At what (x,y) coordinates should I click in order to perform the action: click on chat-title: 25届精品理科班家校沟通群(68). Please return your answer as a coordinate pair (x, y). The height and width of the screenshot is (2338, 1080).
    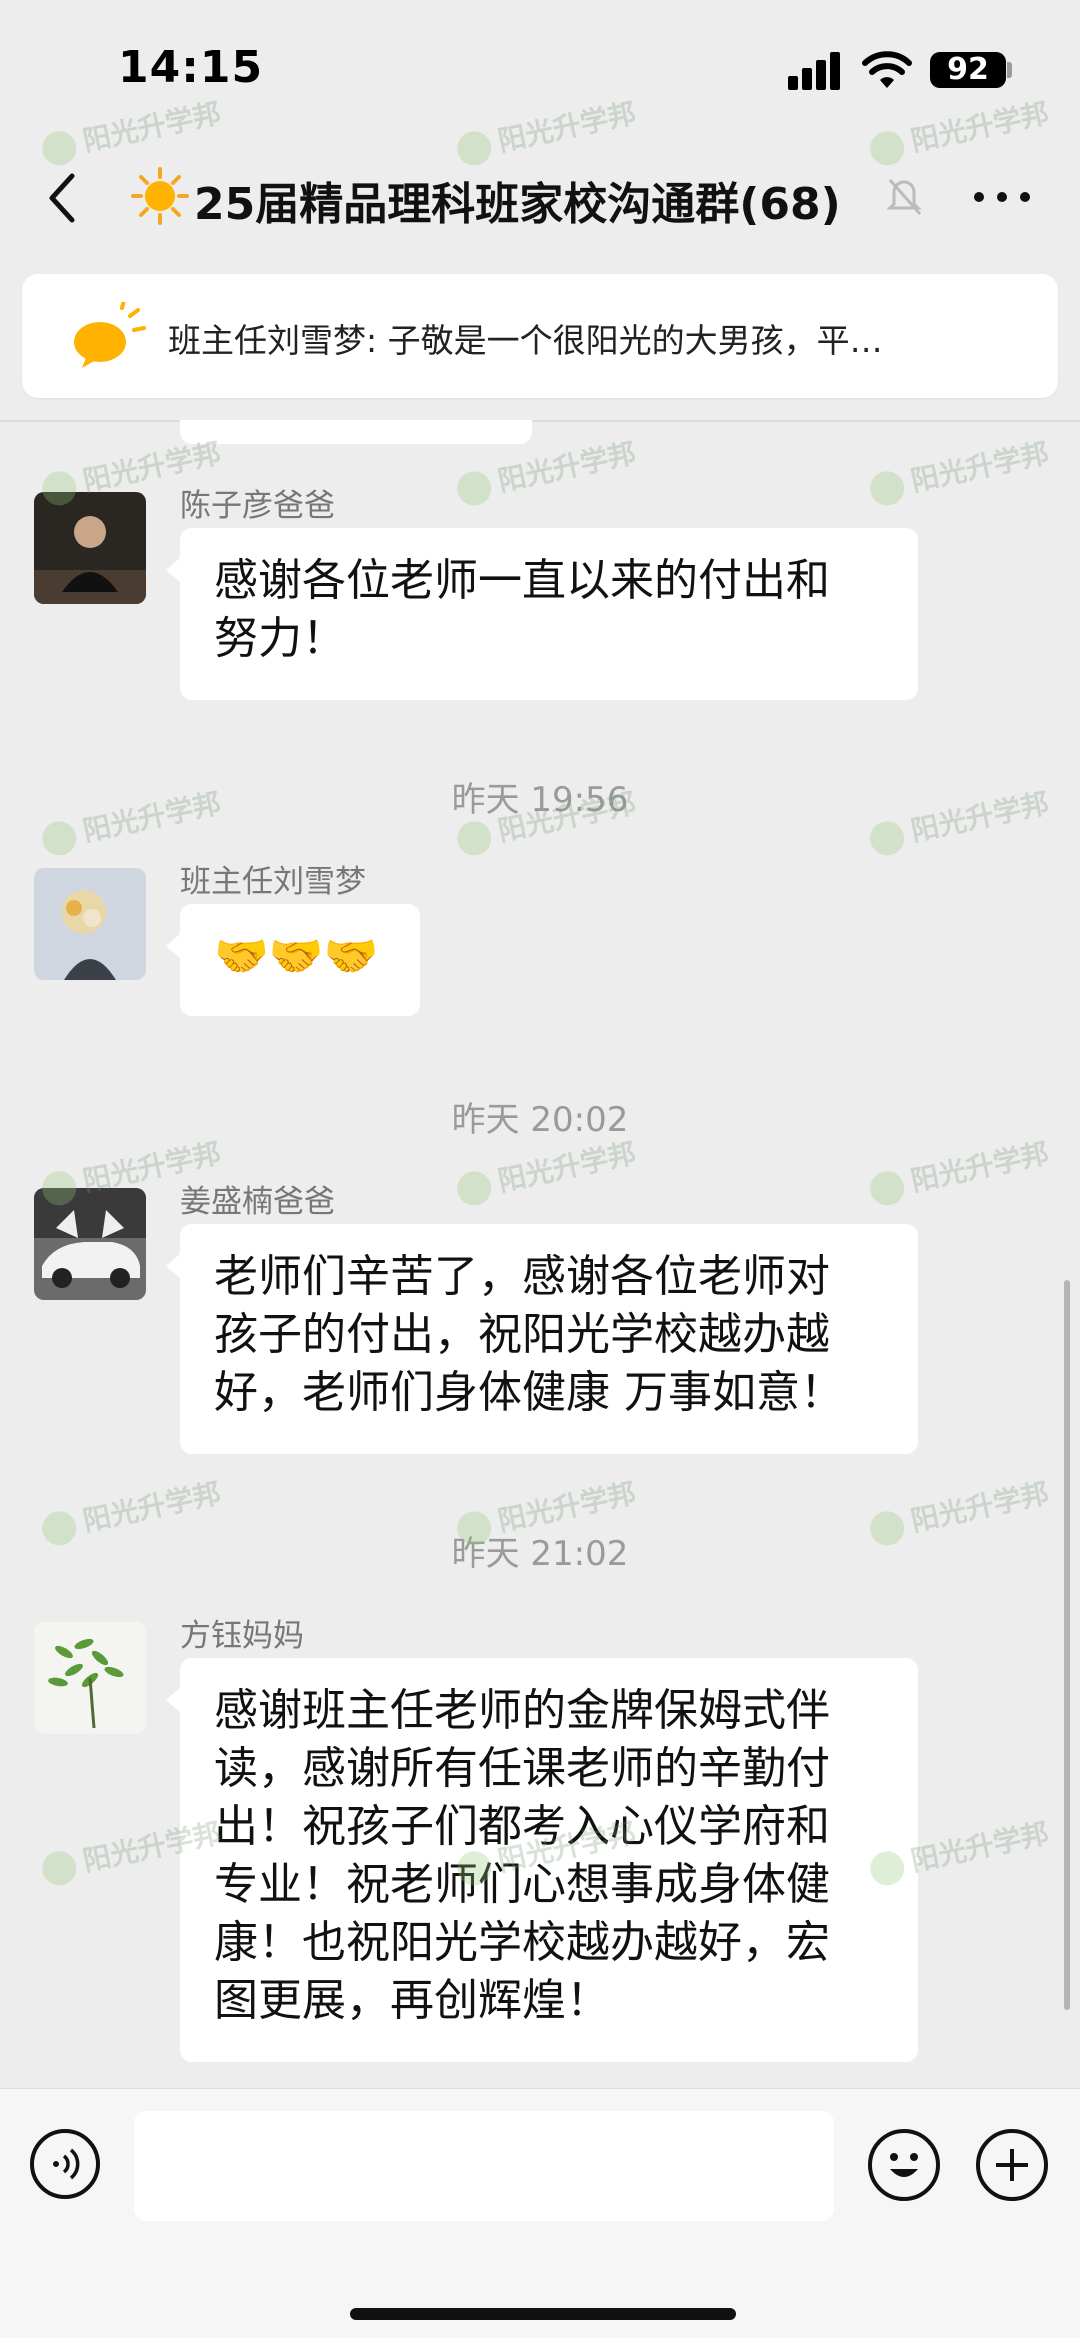
    Looking at the image, I should click on (517, 204).